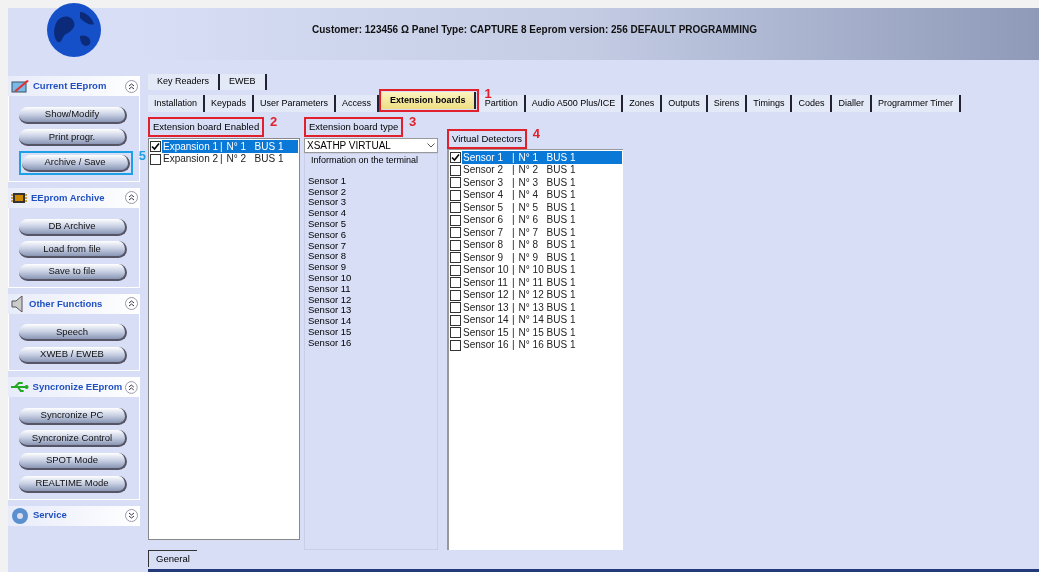  I want to click on section-title: EEprom Archive, so click(68, 197).